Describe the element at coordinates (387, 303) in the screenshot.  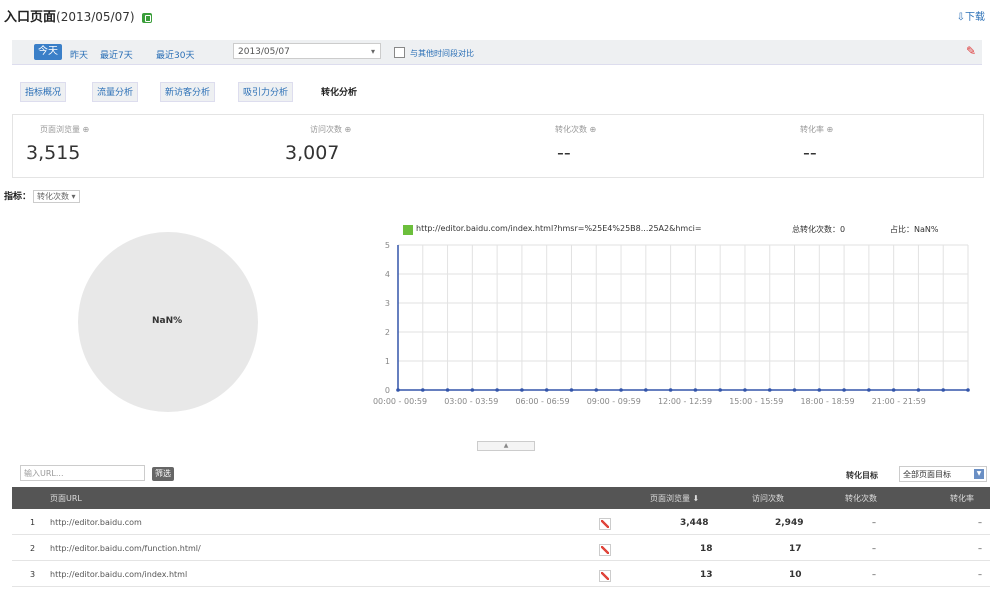
I see `y-tick-label: 3` at that location.